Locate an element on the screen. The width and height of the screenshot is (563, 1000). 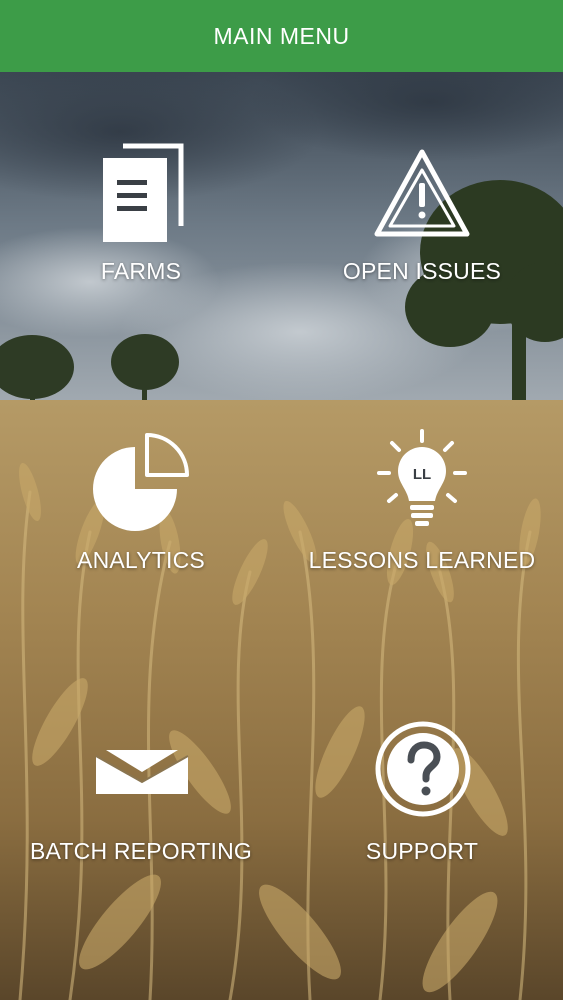
document-icon is located at coordinates (143, 192).